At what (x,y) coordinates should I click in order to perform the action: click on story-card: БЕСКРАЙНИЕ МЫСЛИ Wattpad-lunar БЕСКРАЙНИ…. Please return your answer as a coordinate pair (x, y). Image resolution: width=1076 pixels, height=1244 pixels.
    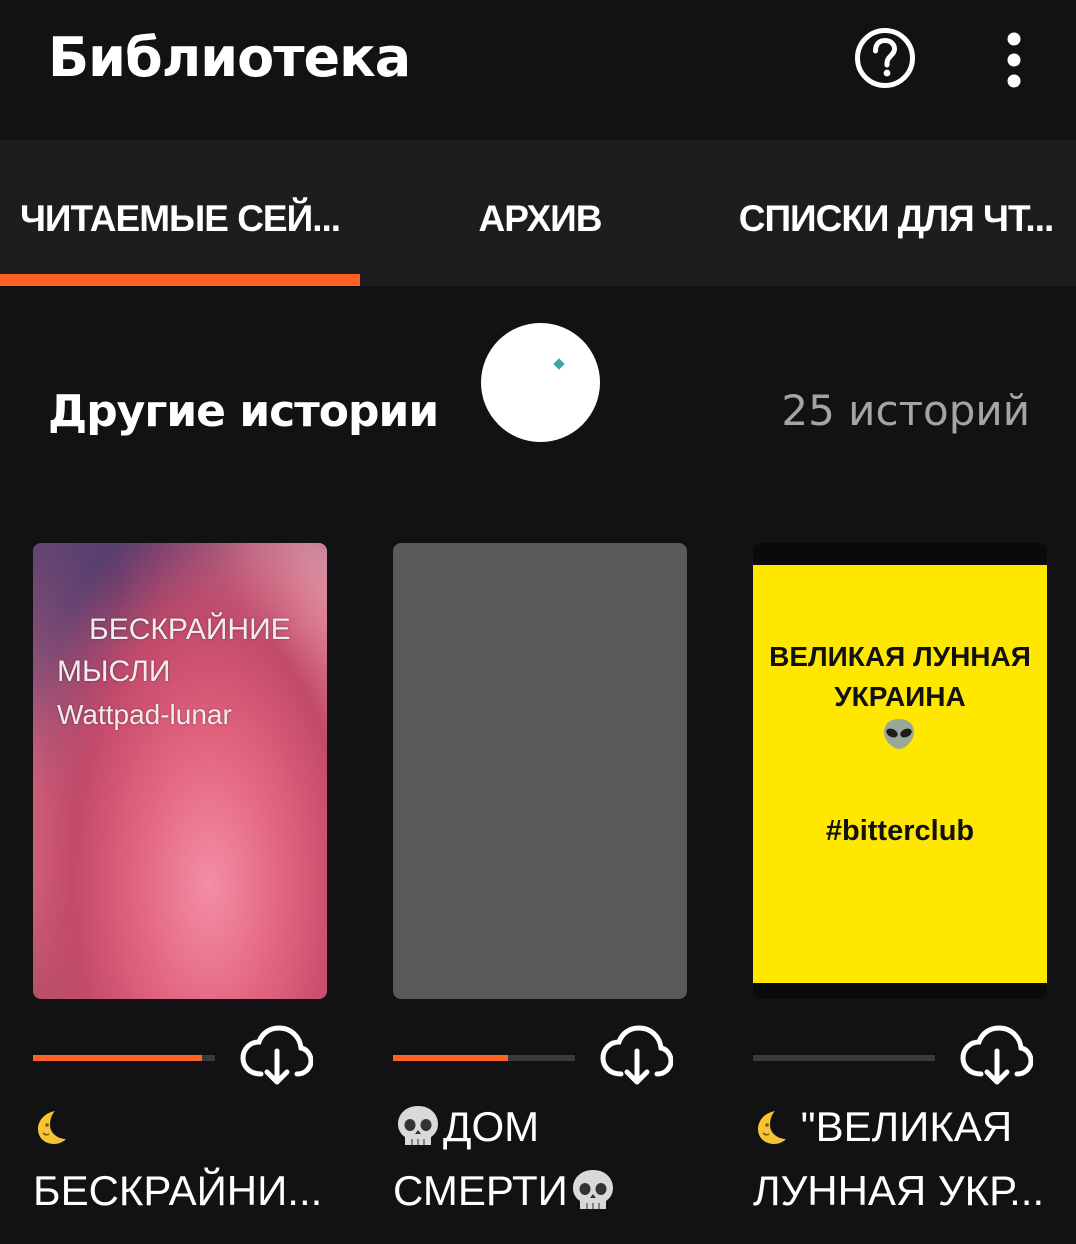
    Looking at the image, I should click on (180, 878).